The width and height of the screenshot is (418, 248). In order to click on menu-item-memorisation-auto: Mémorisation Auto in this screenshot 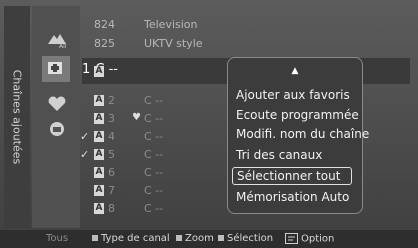, I will do `click(292, 197)`.